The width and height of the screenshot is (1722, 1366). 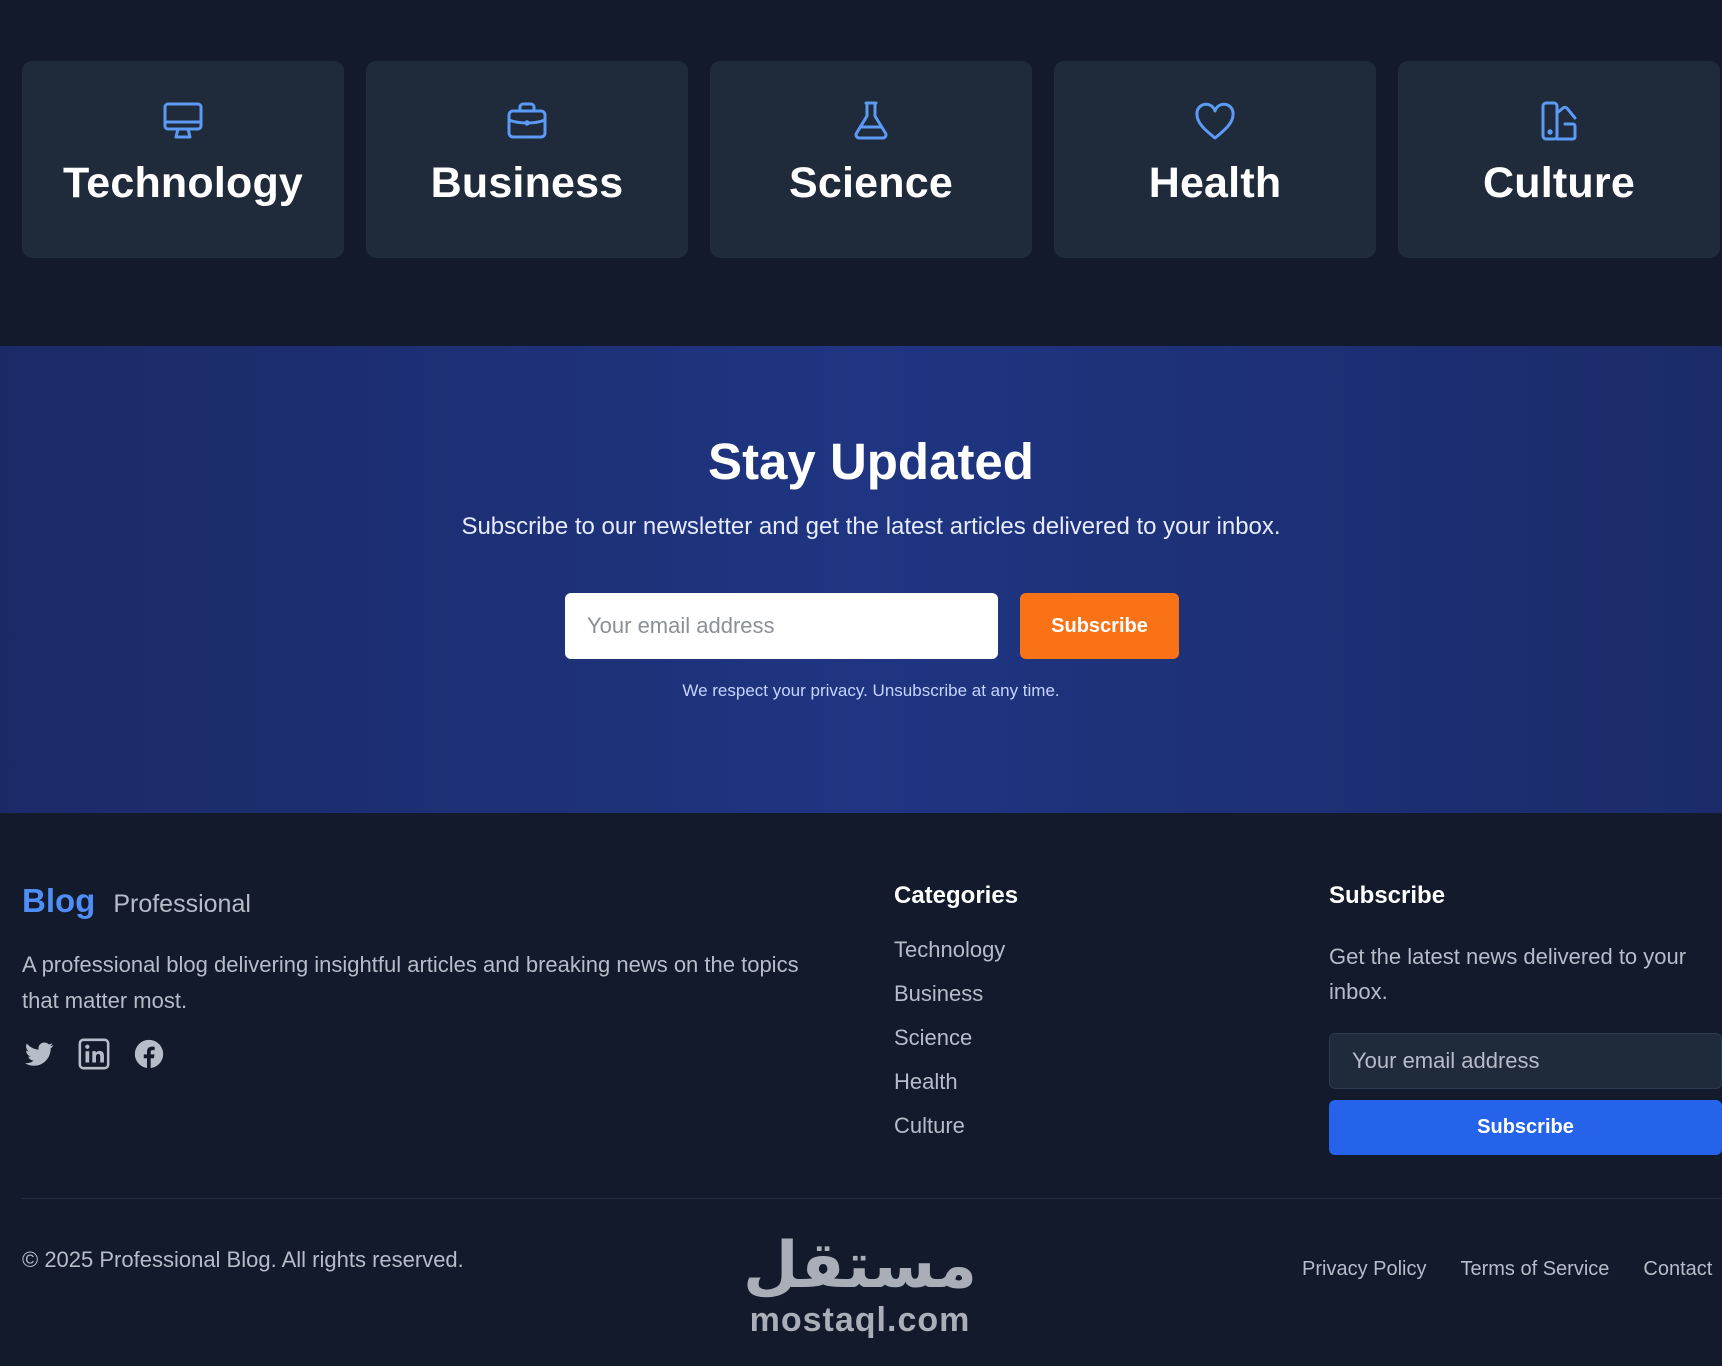 I want to click on brand-tagline: Professional, so click(x=182, y=904).